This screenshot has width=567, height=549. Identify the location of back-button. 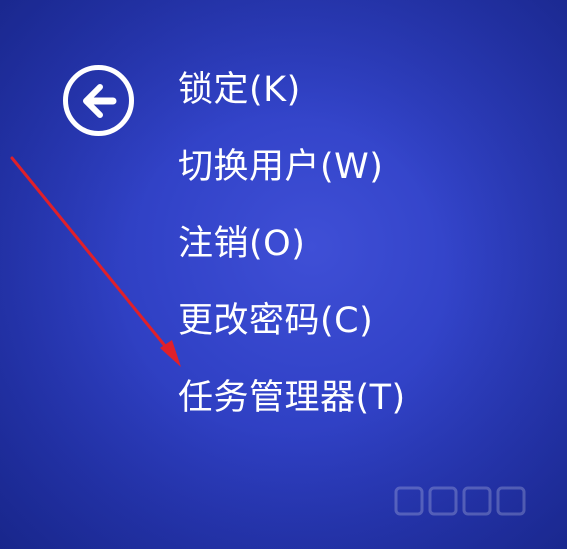
(98, 100).